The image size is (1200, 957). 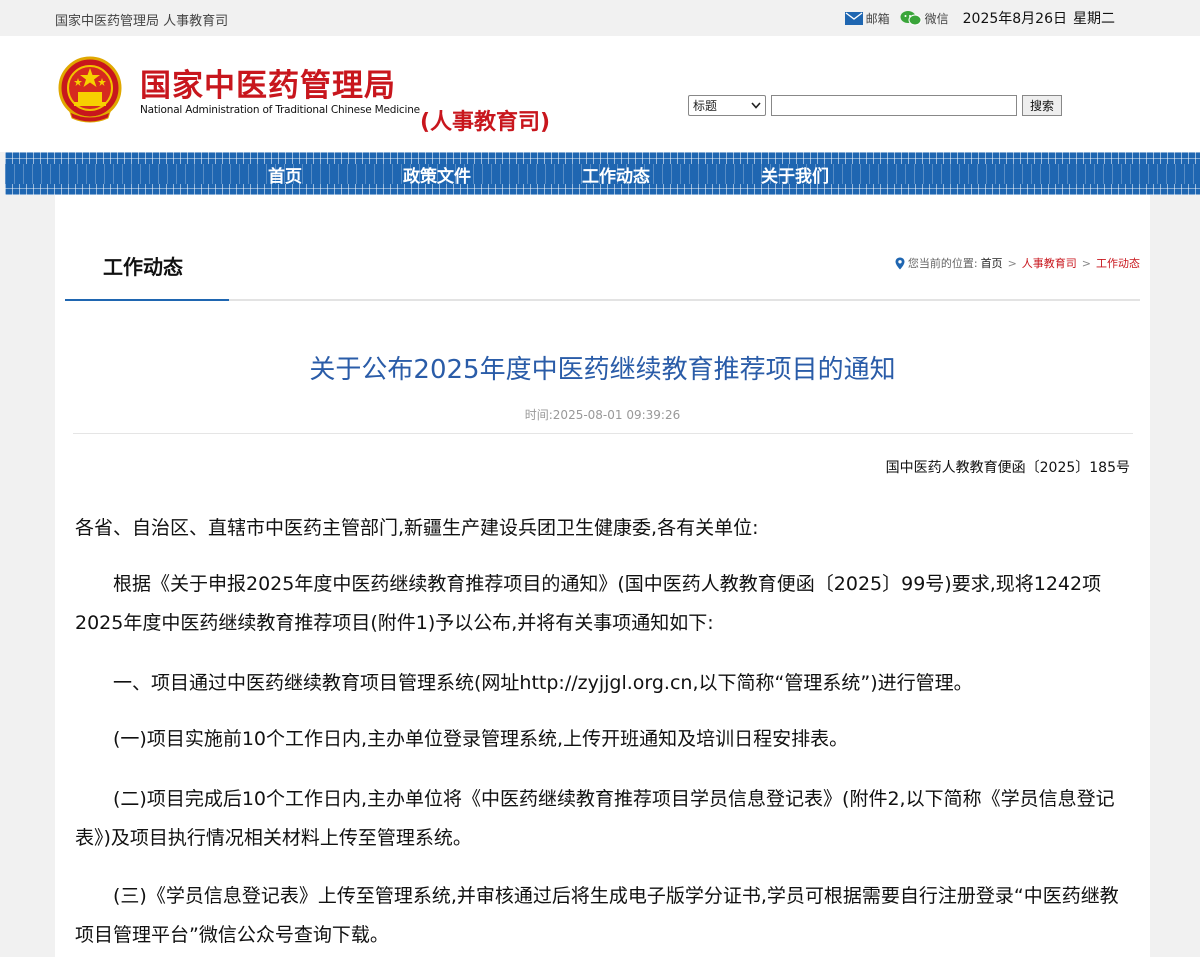 What do you see at coordinates (894, 105) in the screenshot?
I see `search-input` at bounding box center [894, 105].